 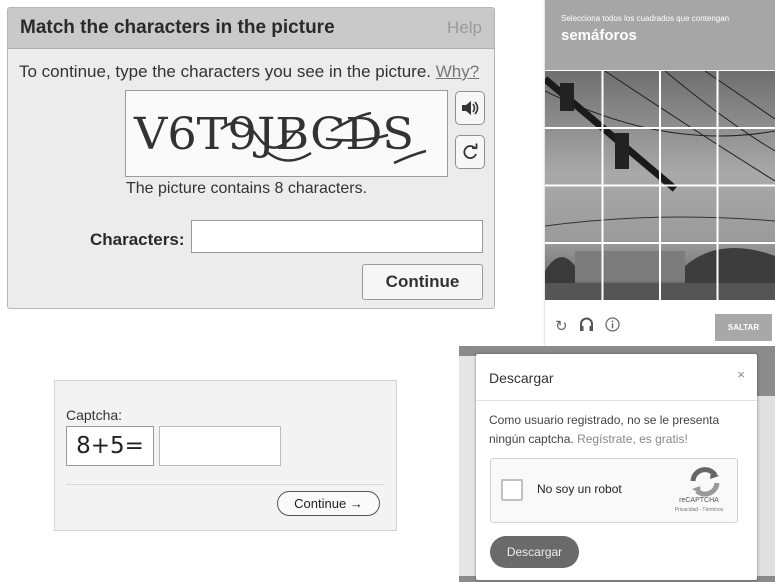 What do you see at coordinates (94, 415) in the screenshot?
I see `captcha-label: Captcha:` at bounding box center [94, 415].